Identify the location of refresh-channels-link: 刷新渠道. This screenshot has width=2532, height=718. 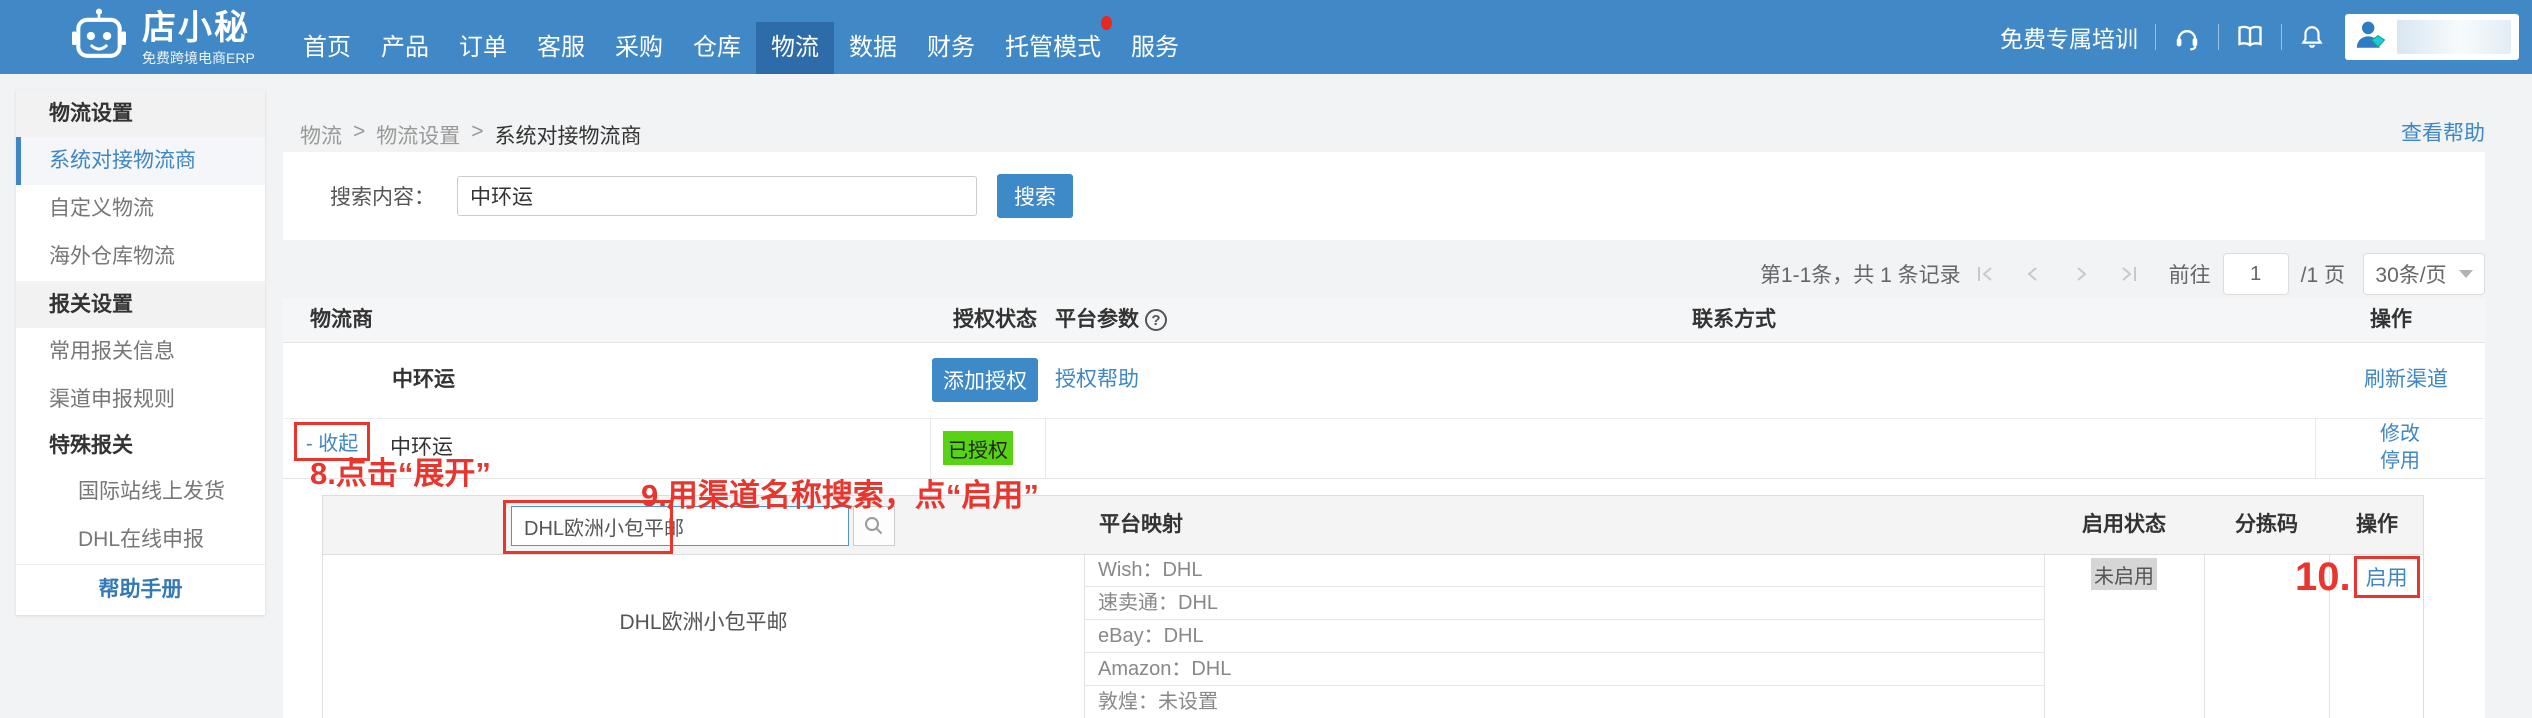
(2406, 380).